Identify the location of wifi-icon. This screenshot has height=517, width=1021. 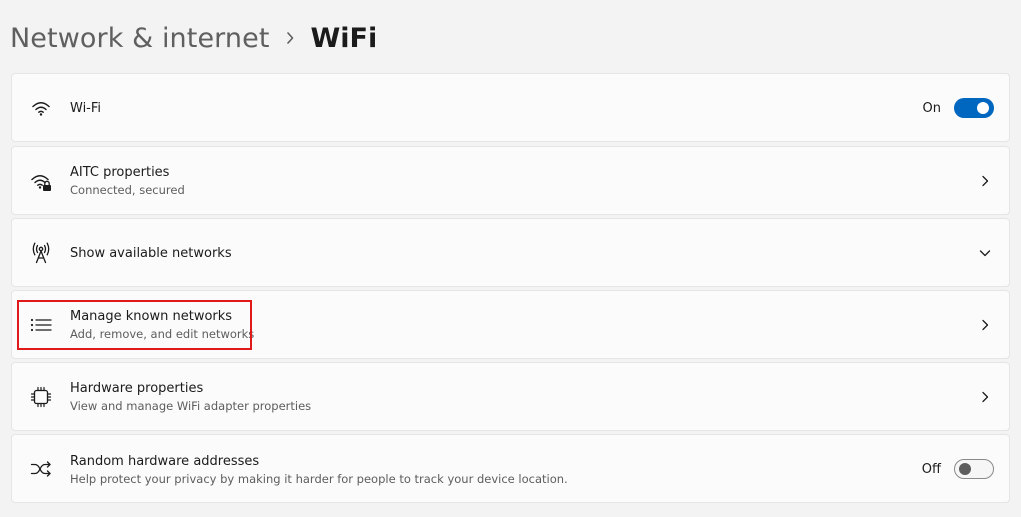
(41, 108).